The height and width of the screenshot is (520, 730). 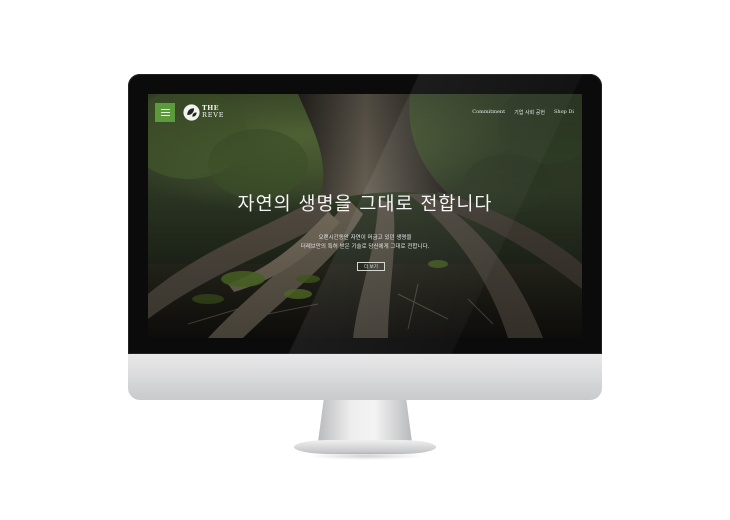 I want to click on nav-item-shop: Shop Di, so click(x=564, y=112).